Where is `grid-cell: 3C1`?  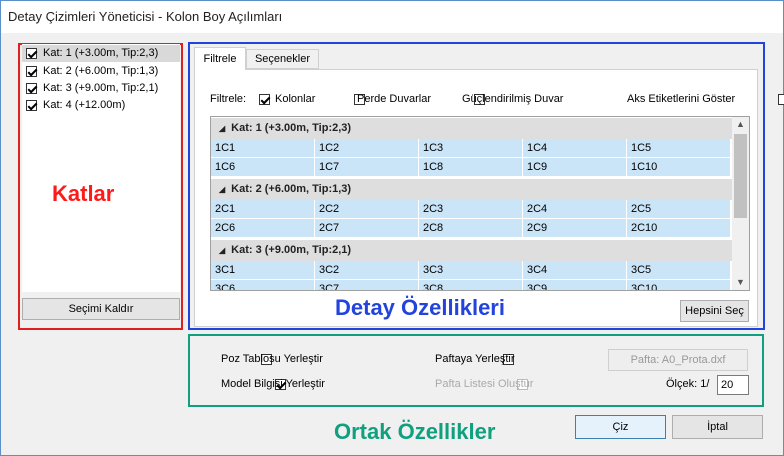
grid-cell: 3C1 is located at coordinates (263, 270).